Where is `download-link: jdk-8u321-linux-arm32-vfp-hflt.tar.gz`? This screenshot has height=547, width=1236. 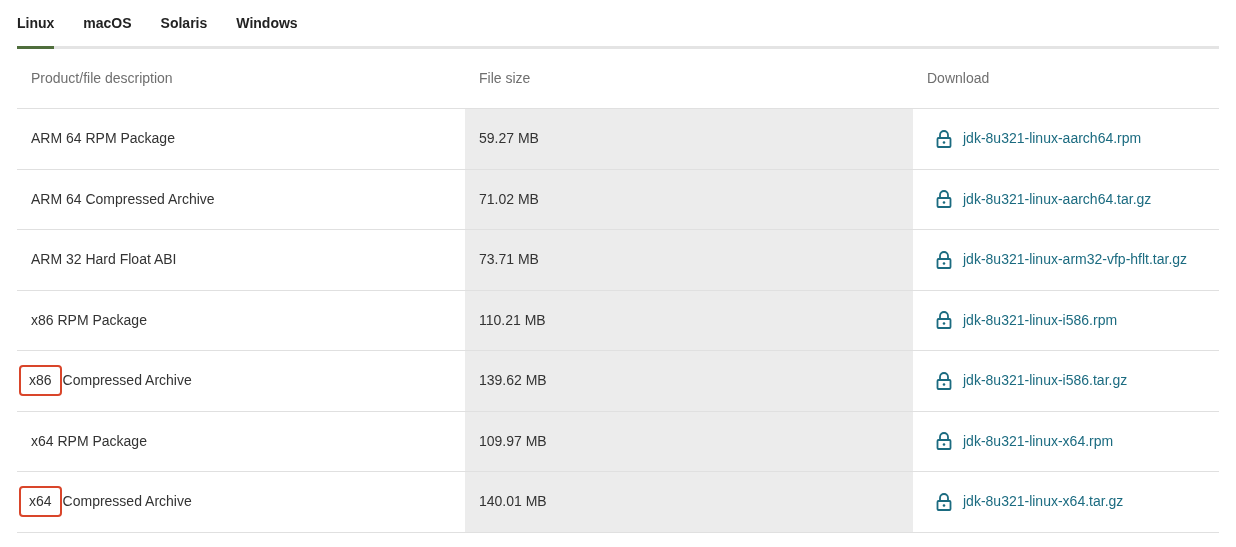
download-link: jdk-8u321-linux-arm32-vfp-hflt.tar.gz is located at coordinates (1075, 260).